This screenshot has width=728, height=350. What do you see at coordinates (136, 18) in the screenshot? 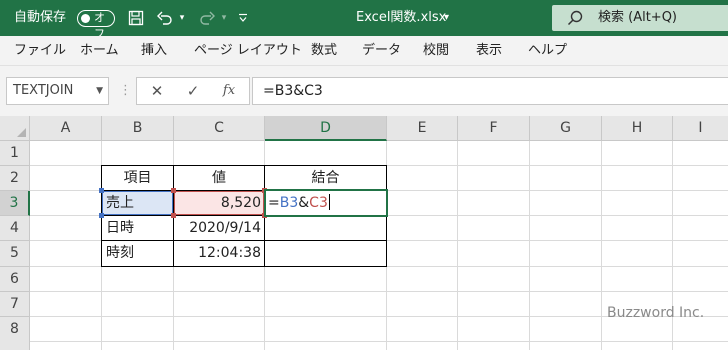
I see `save-icon` at bounding box center [136, 18].